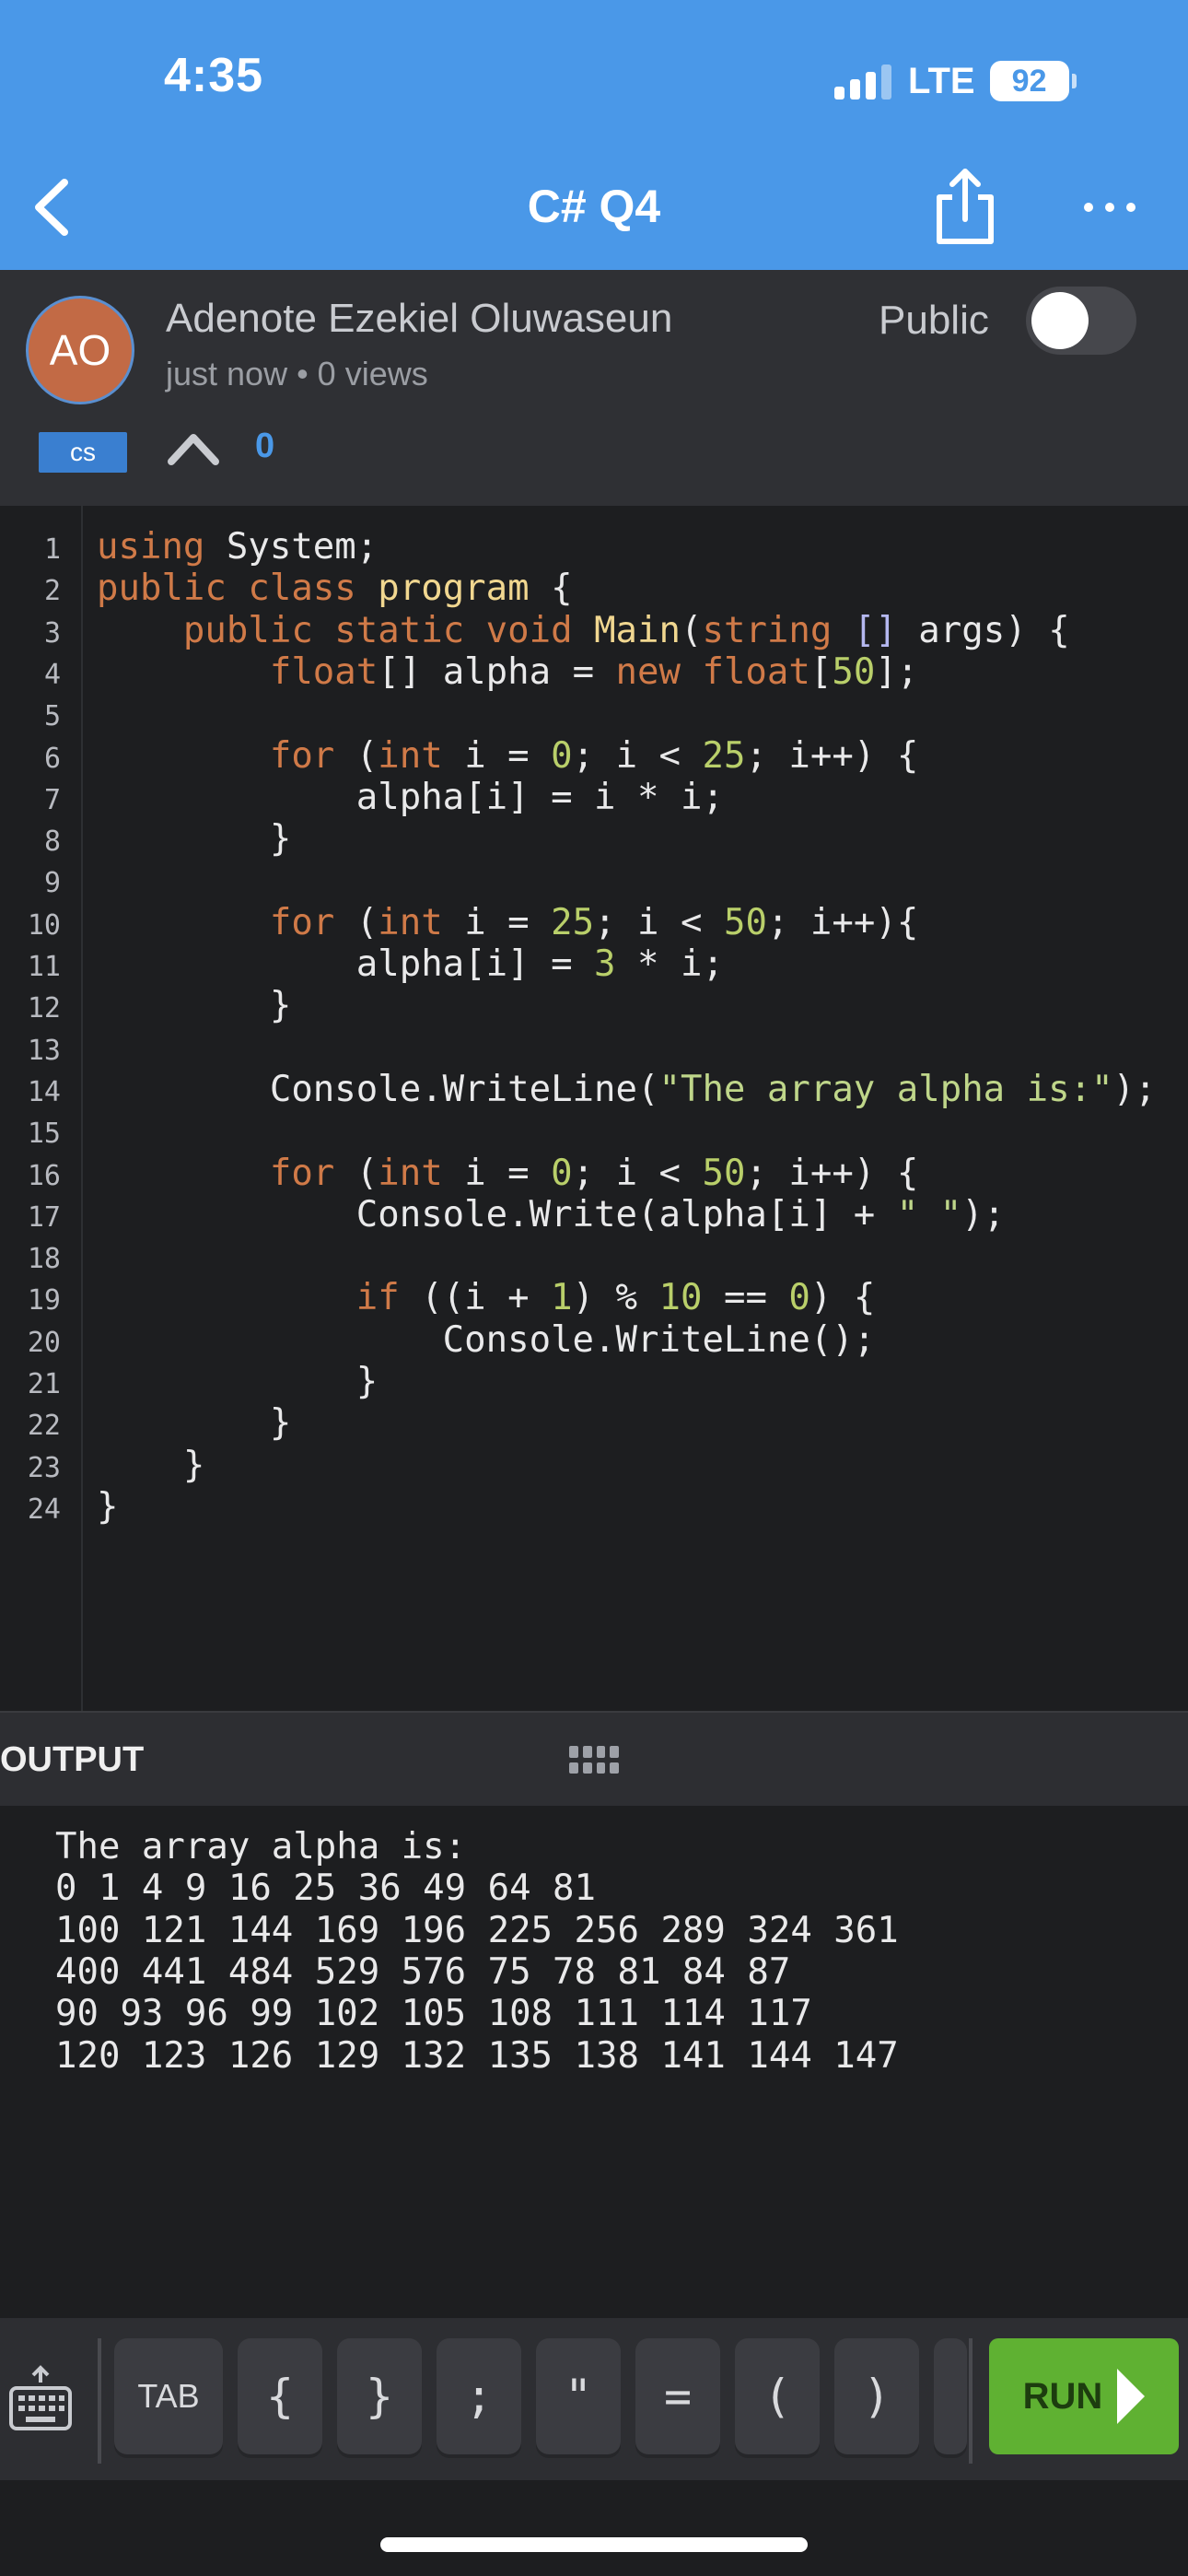 The height and width of the screenshot is (2576, 1188). What do you see at coordinates (594, 206) in the screenshot?
I see `page-title: C# Q4` at bounding box center [594, 206].